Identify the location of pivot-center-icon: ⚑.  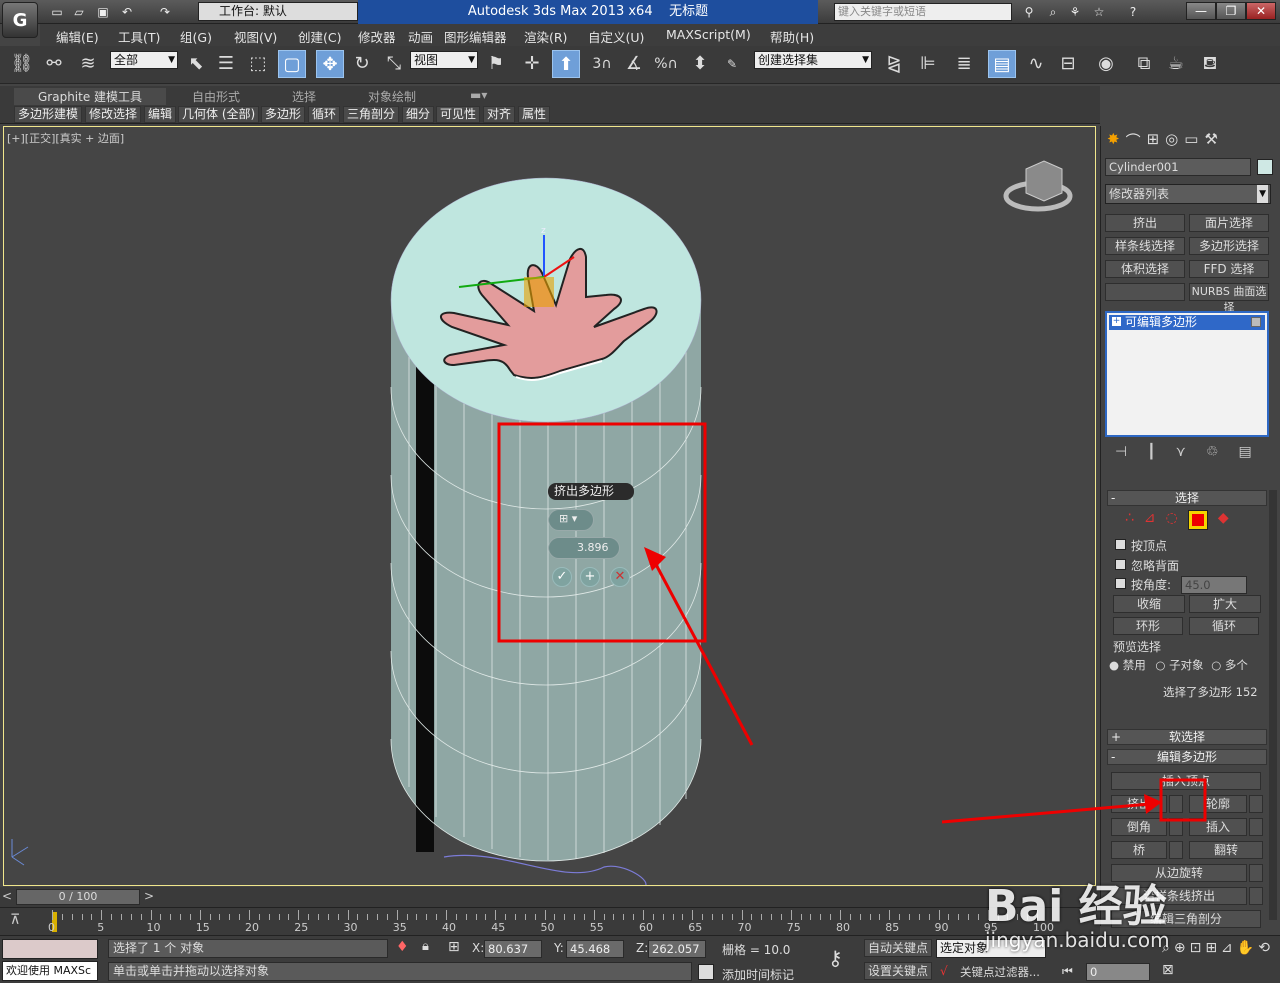
(496, 64).